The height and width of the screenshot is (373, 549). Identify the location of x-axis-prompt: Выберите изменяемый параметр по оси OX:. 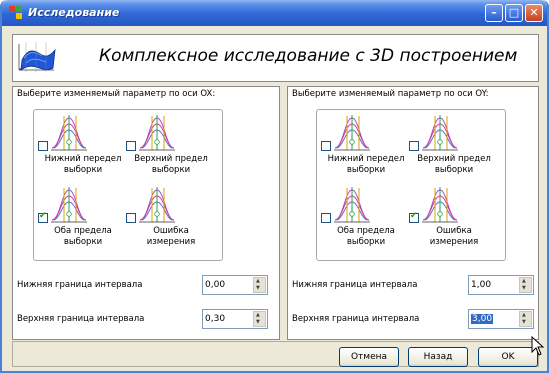
(116, 94).